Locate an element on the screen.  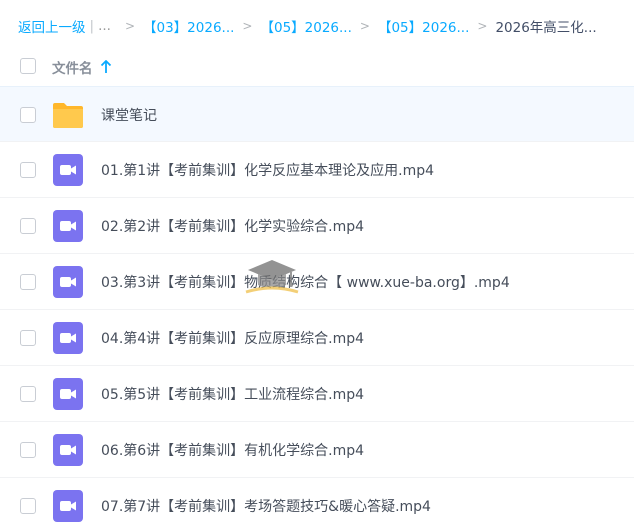
file-name: 课堂笔记 is located at coordinates (129, 115).